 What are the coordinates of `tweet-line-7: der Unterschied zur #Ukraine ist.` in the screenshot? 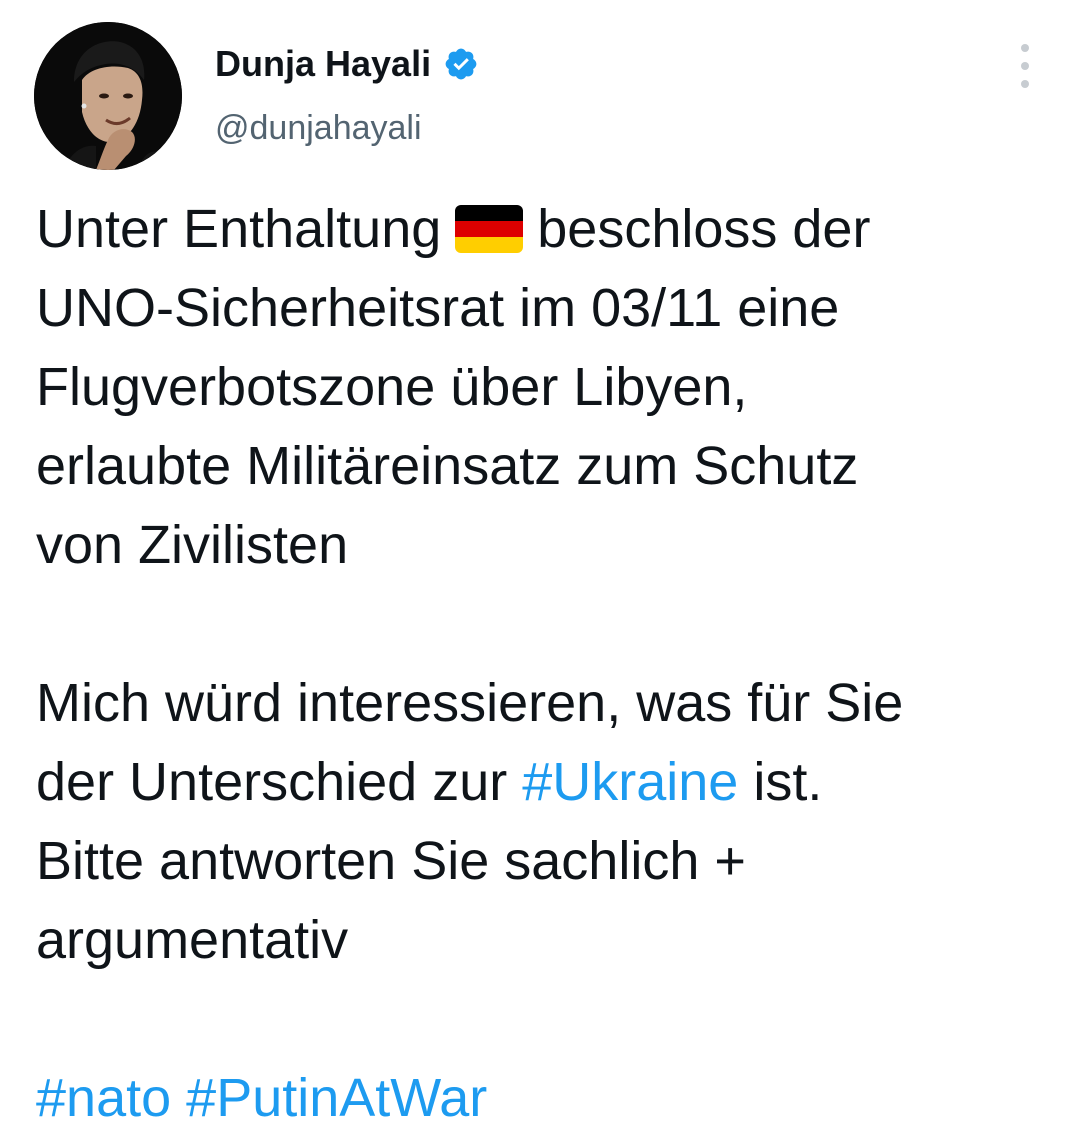 It's located at (541, 782).